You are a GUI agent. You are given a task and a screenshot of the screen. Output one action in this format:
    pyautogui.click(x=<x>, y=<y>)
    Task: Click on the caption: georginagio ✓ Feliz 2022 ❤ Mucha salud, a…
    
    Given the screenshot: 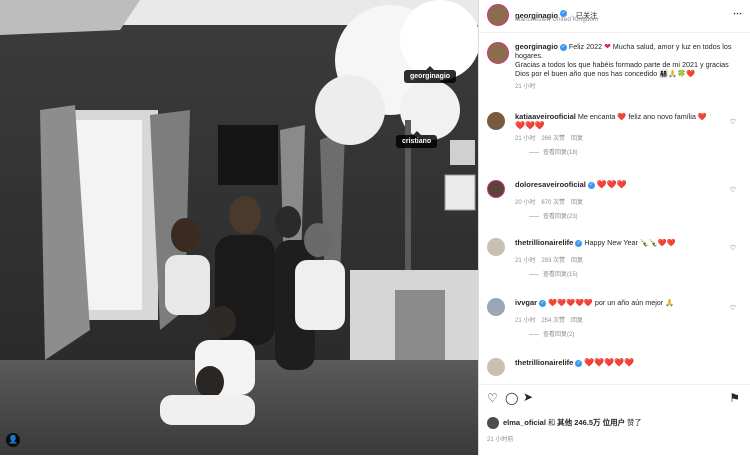 What is the action you would take?
    pyautogui.click(x=614, y=66)
    